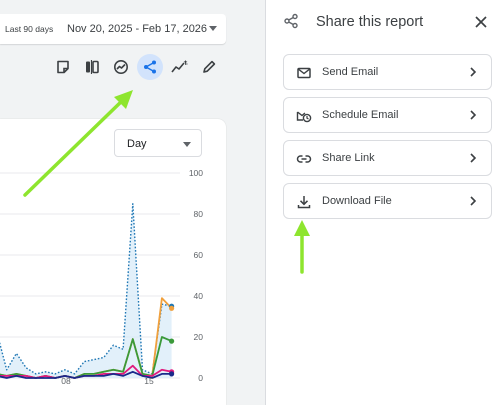  What do you see at coordinates (304, 202) in the screenshot?
I see `download-icon` at bounding box center [304, 202].